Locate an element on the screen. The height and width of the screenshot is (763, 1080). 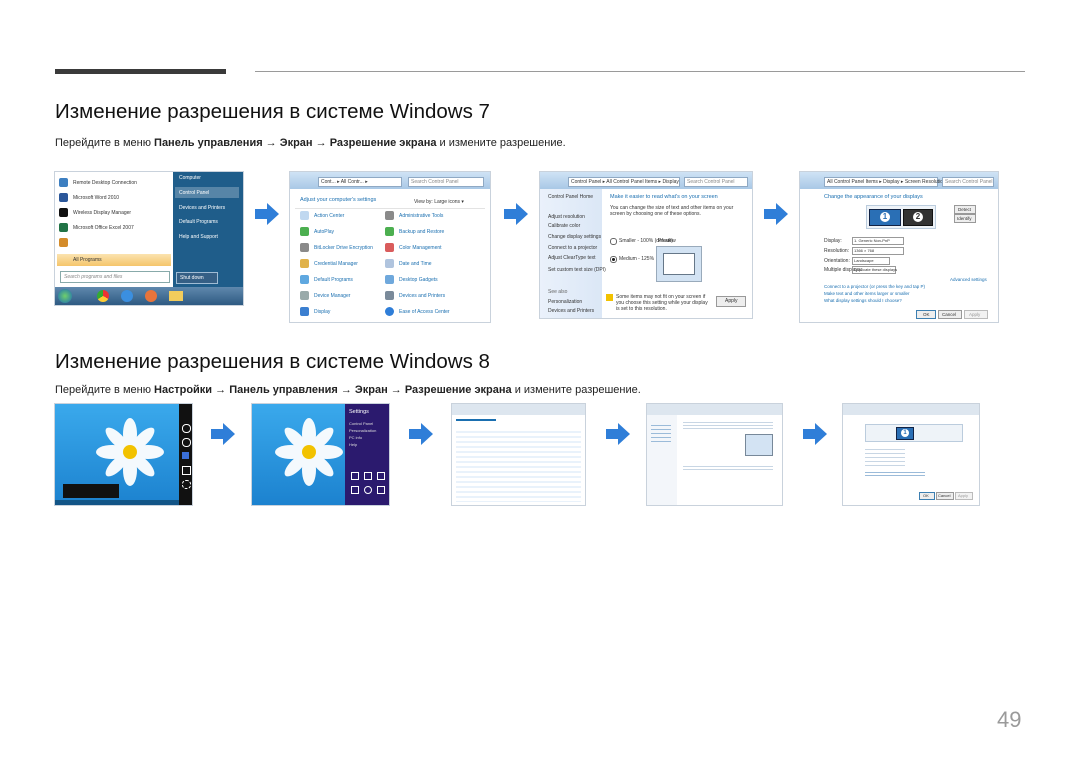
identify-button: Identify is located at coordinates (965, 218).